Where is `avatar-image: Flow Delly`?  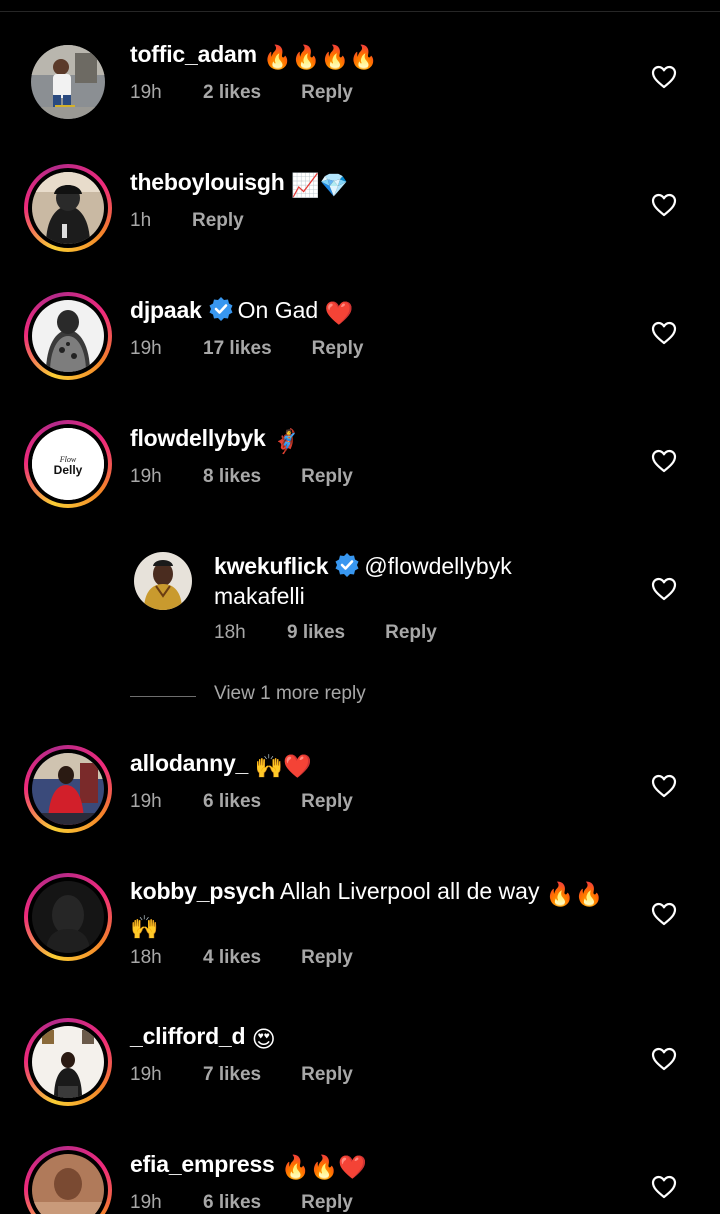 avatar-image: Flow Delly is located at coordinates (68, 464).